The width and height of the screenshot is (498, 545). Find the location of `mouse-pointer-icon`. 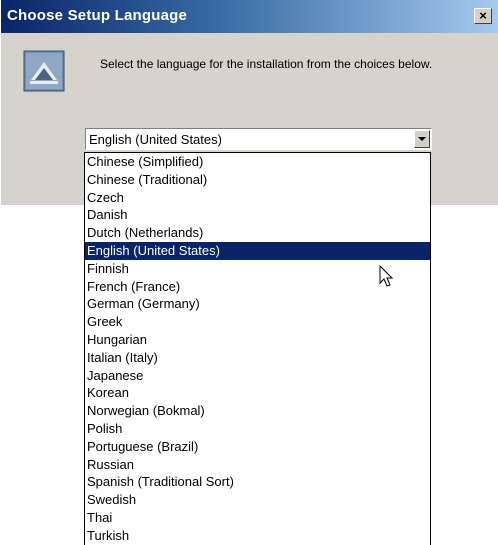

mouse-pointer-icon is located at coordinates (386, 276).